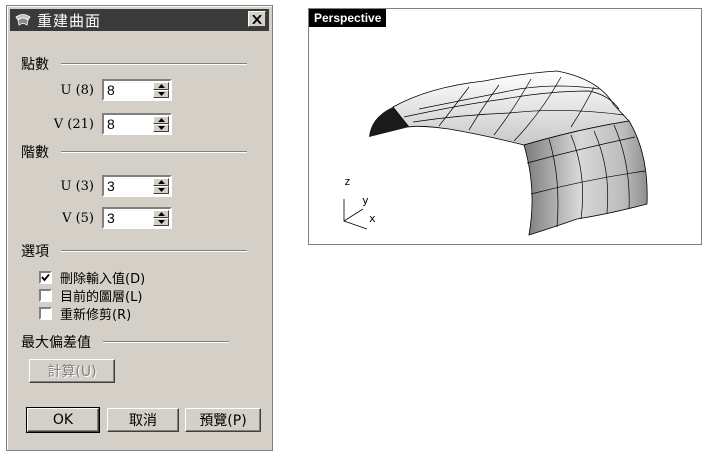  What do you see at coordinates (372, 218) in the screenshot?
I see `axis-x-label: x` at bounding box center [372, 218].